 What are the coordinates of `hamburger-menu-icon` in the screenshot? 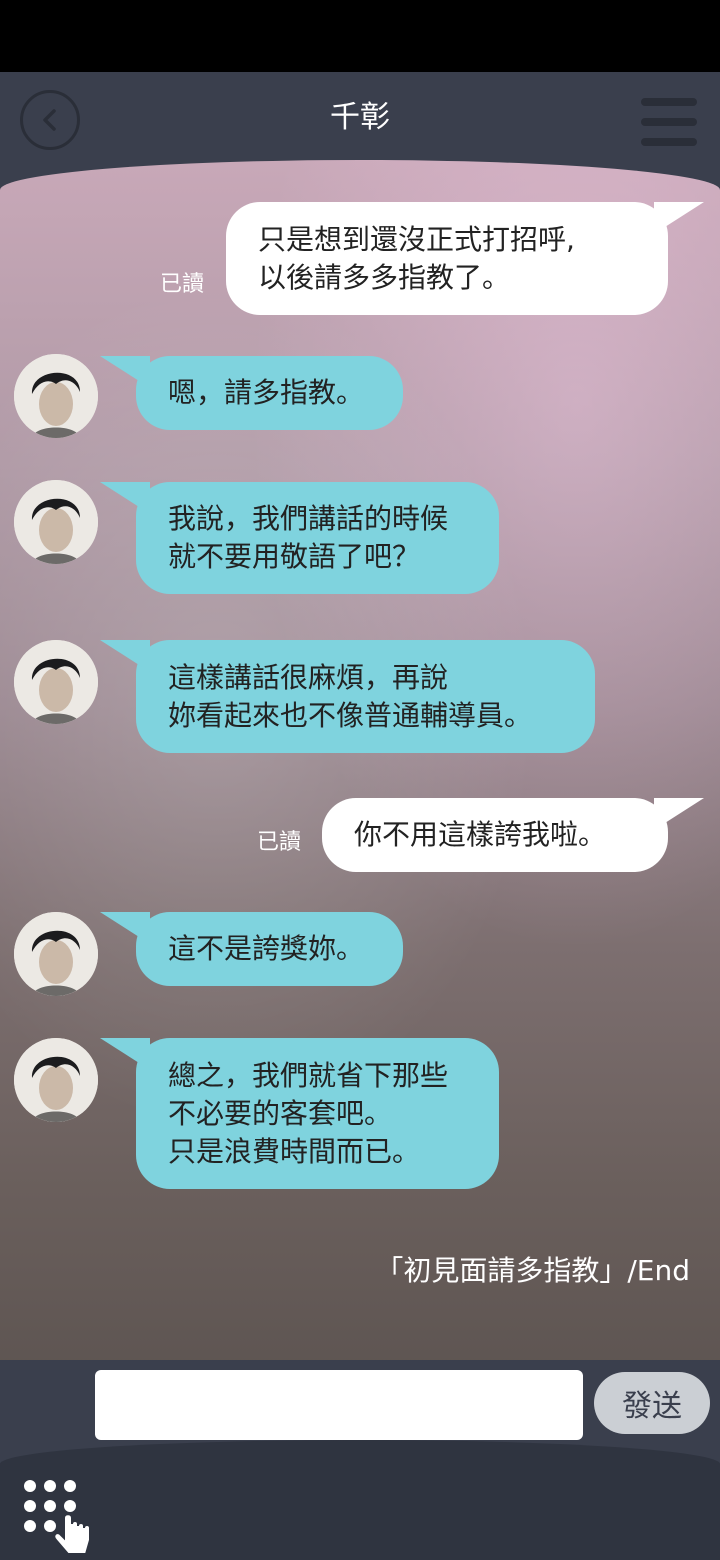 It's located at (670, 123).